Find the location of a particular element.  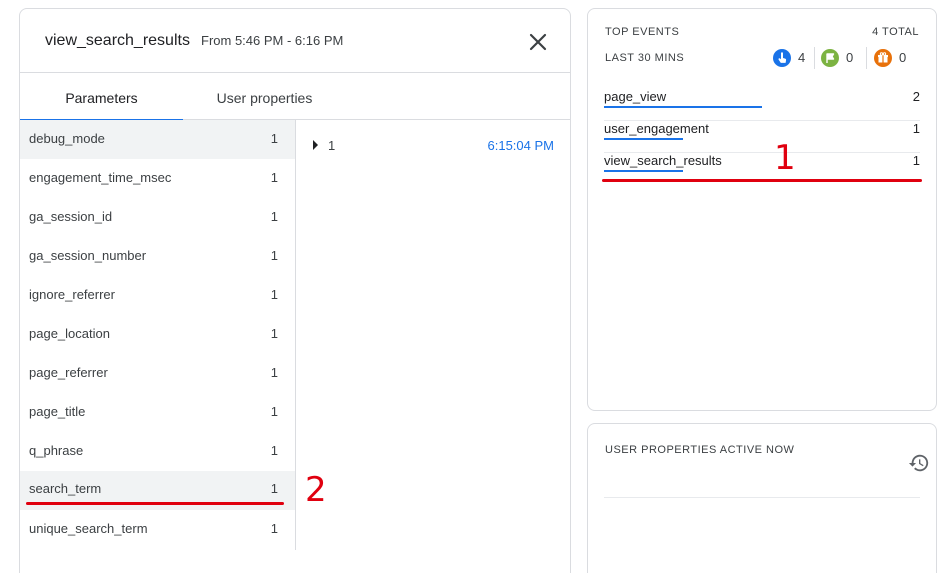

close-button is located at coordinates (538, 42).